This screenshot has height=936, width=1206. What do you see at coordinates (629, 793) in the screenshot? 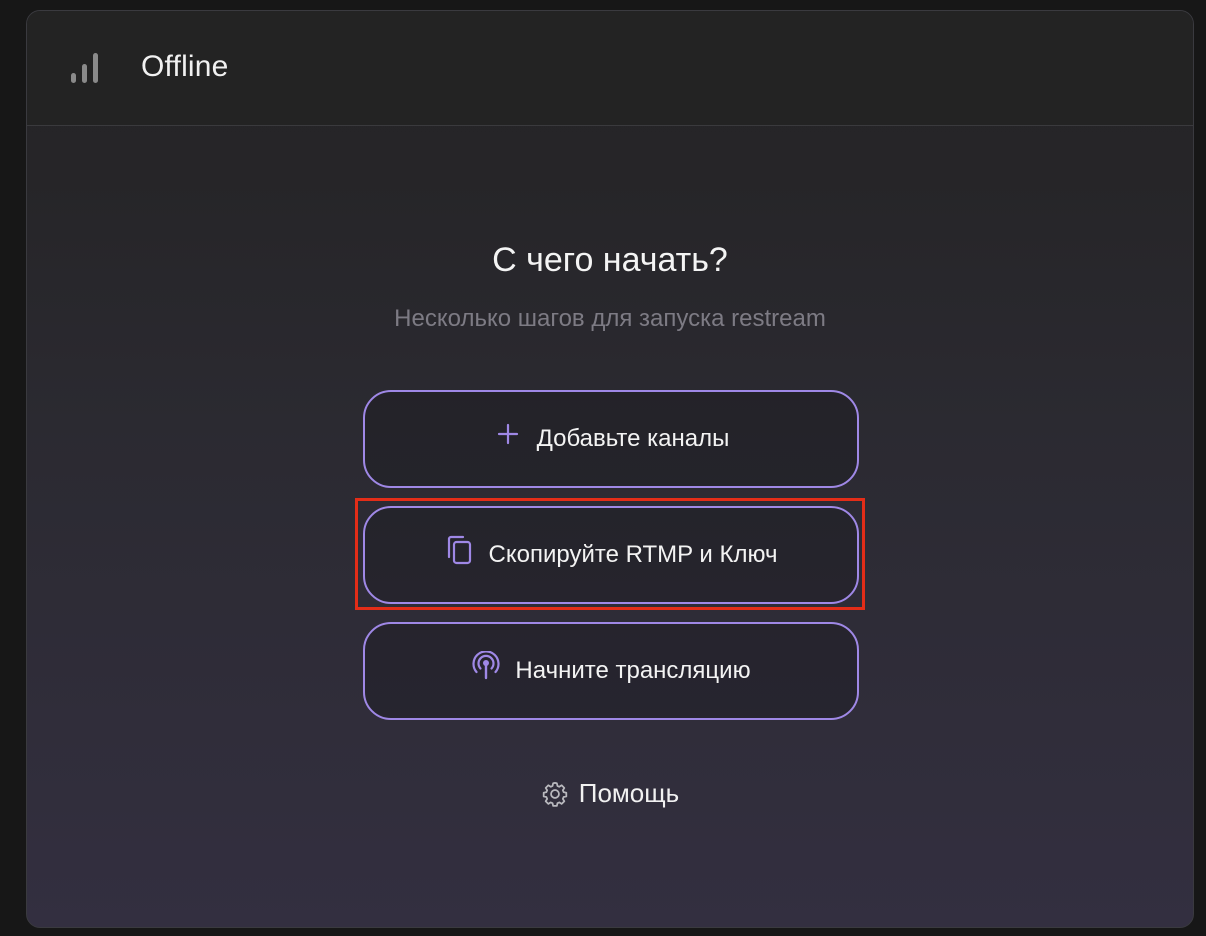
I see `help-label: Помощь` at bounding box center [629, 793].